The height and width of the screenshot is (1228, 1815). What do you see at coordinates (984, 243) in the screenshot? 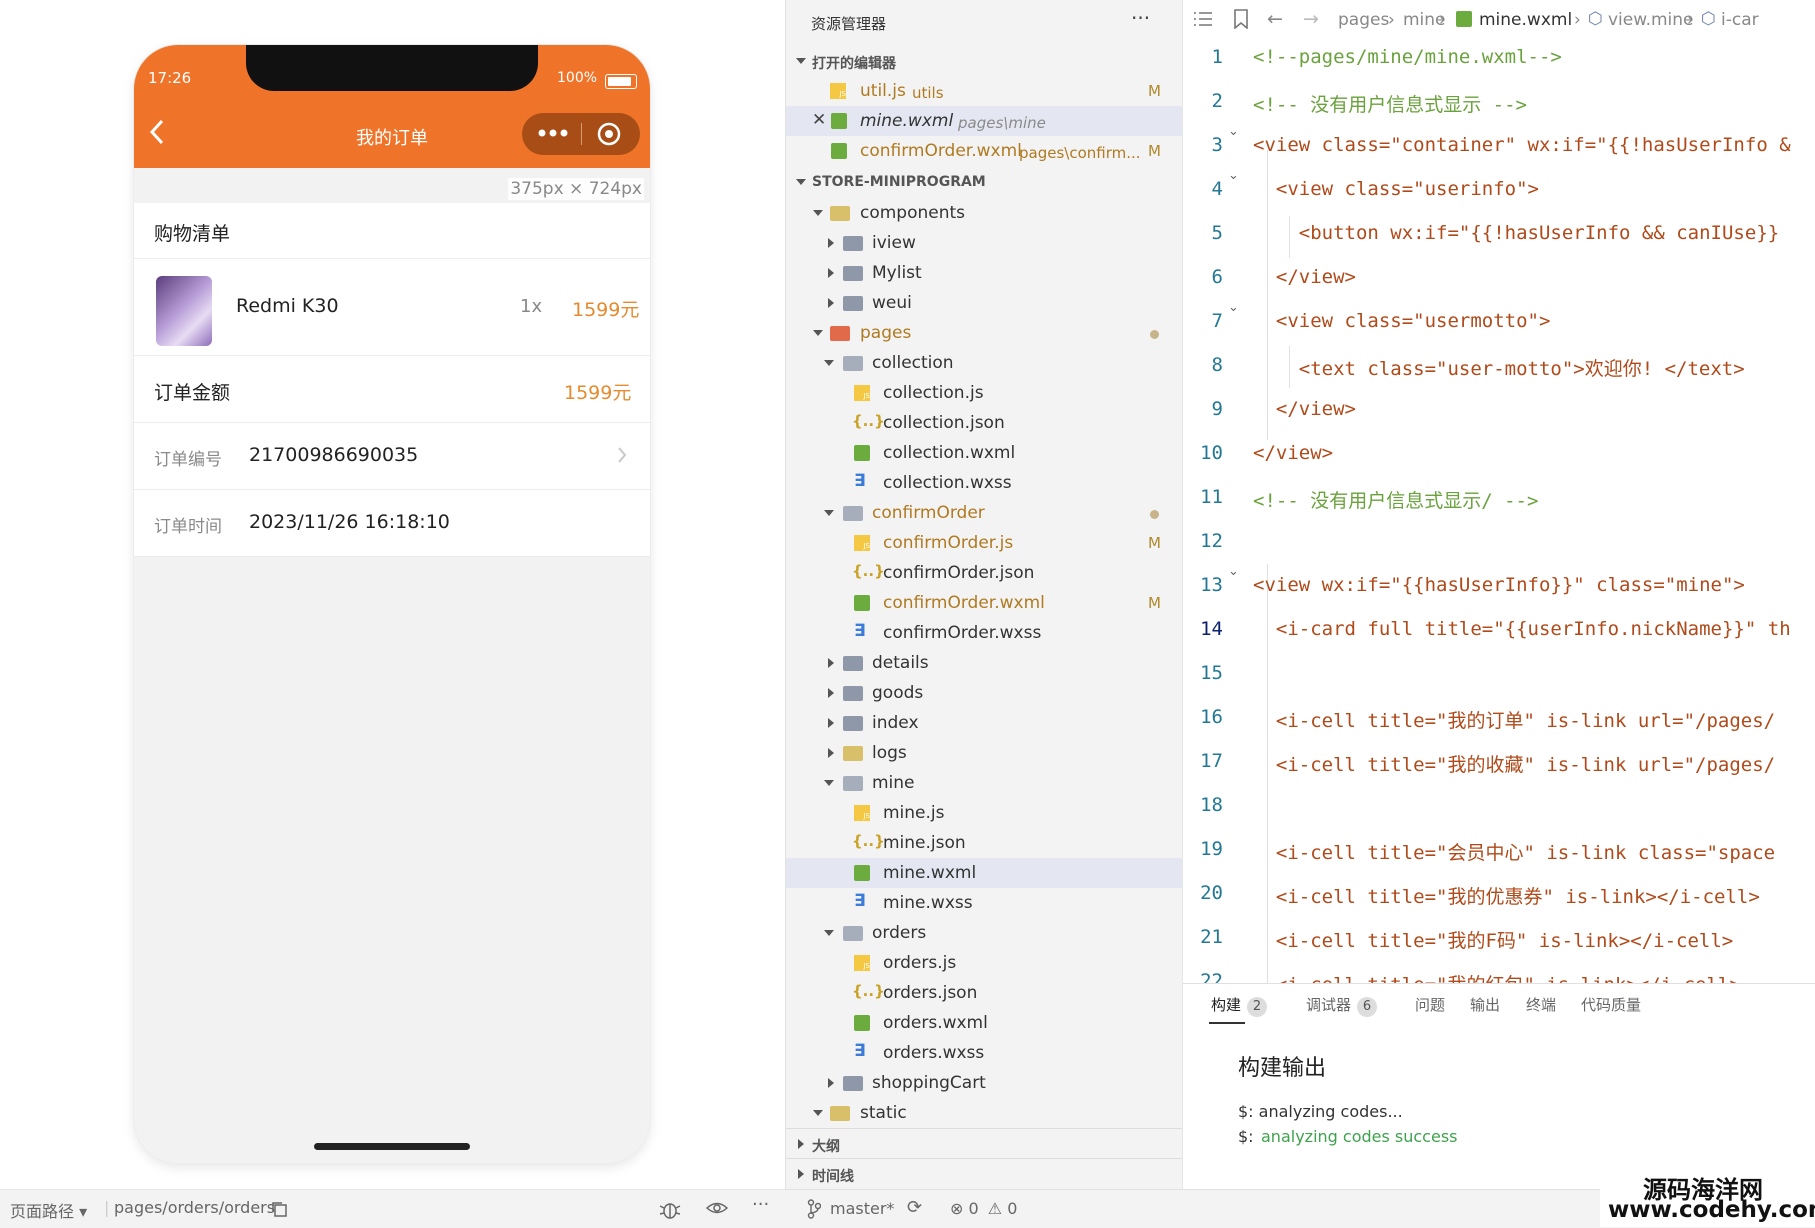
I see `tree-iview: iview` at bounding box center [984, 243].